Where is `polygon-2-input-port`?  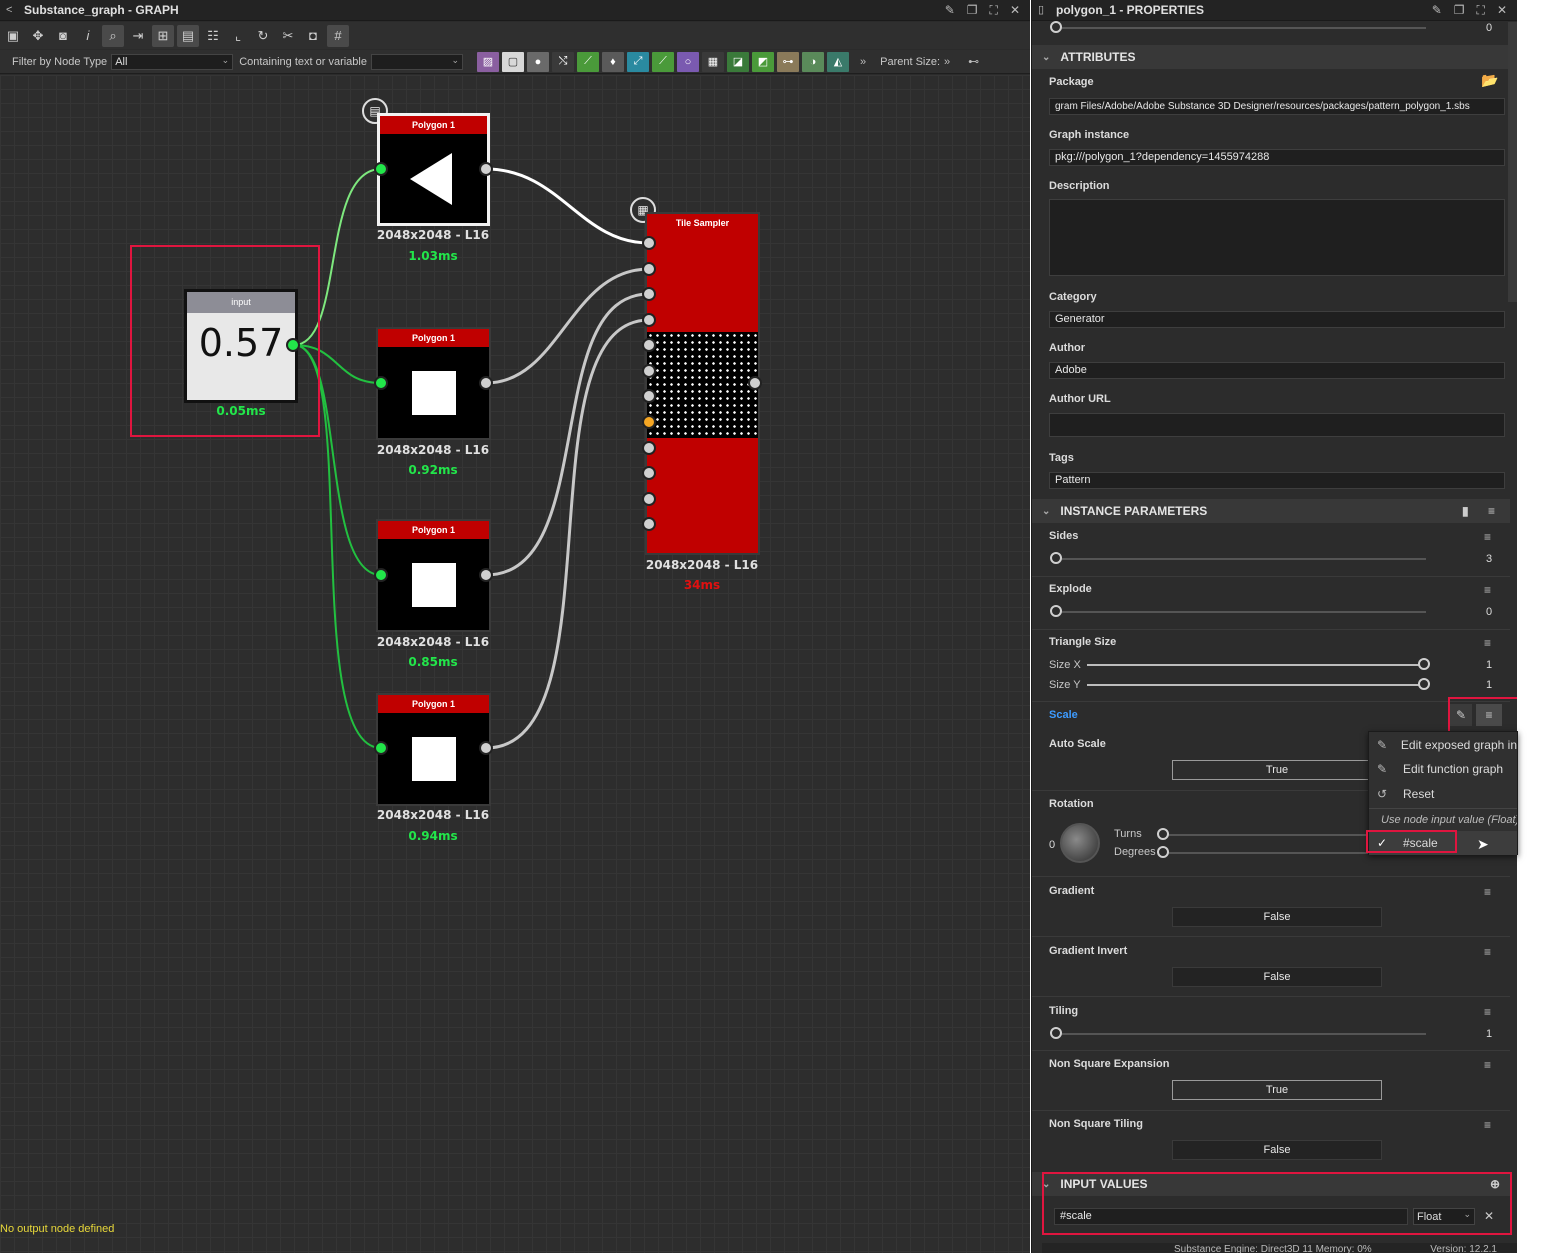
polygon-2-input-port is located at coordinates (381, 383).